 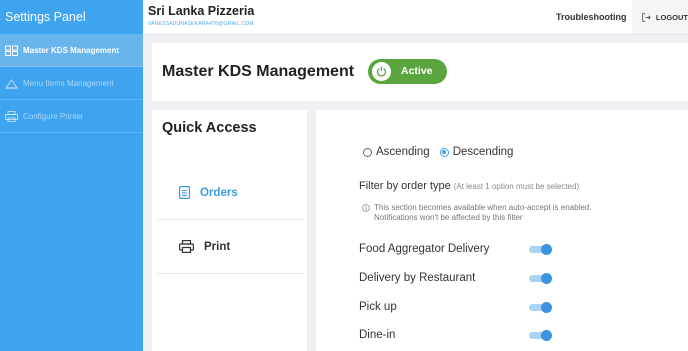 What do you see at coordinates (381, 71) in the screenshot?
I see `power-icon` at bounding box center [381, 71].